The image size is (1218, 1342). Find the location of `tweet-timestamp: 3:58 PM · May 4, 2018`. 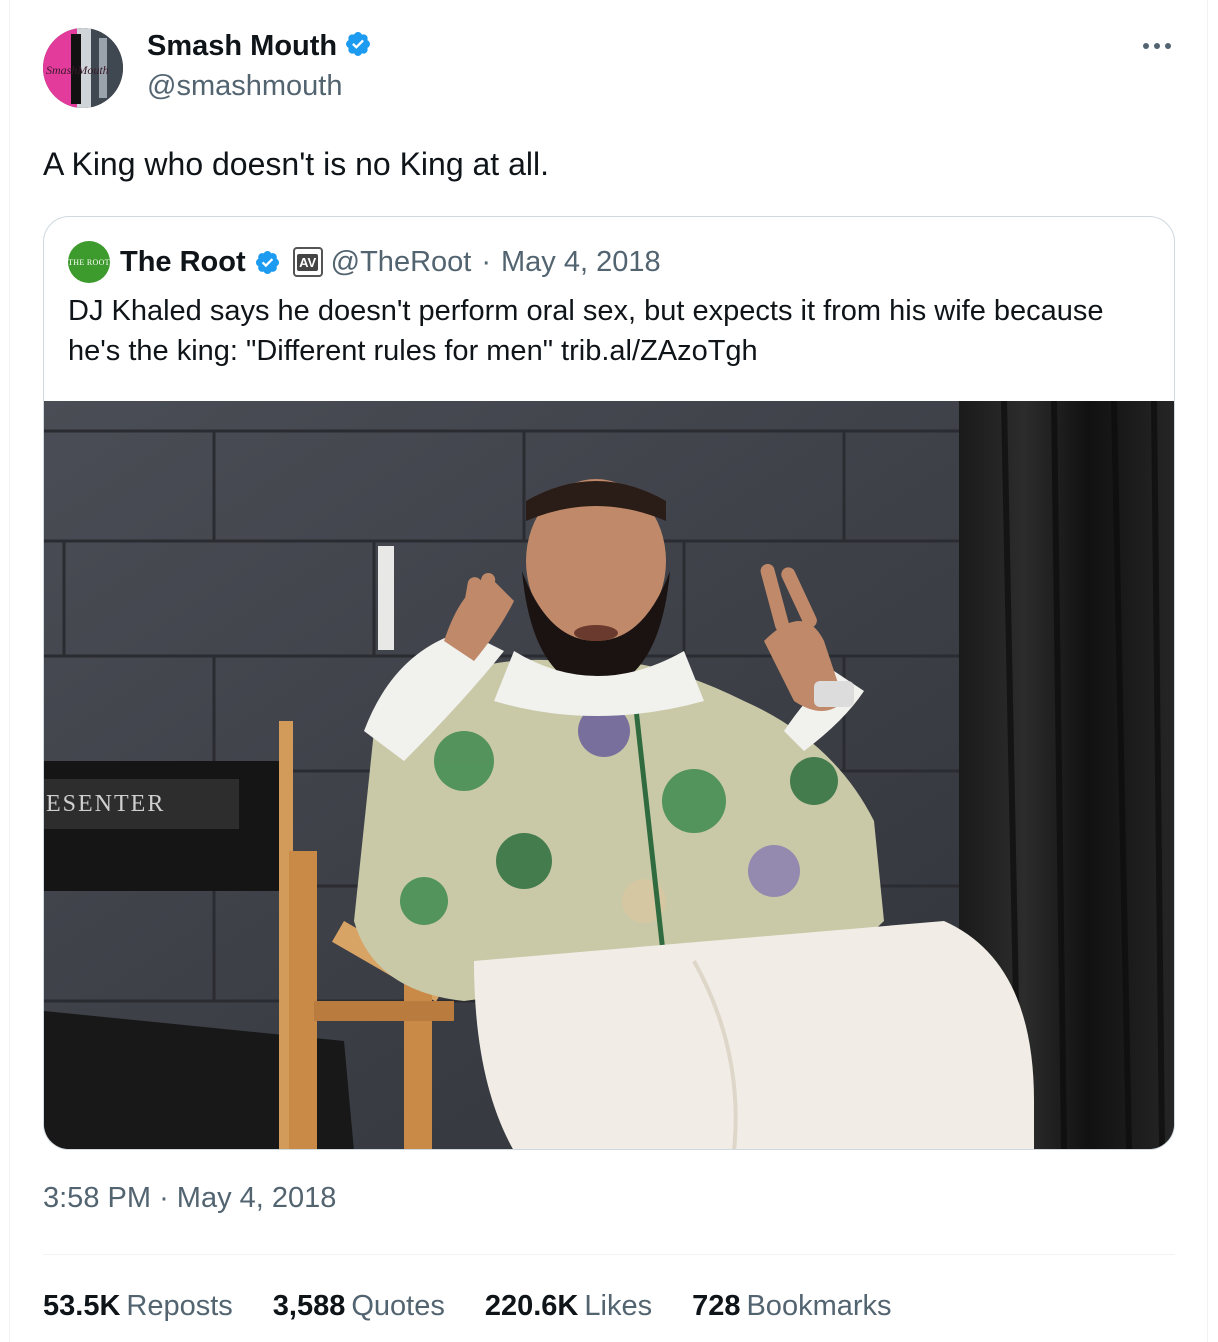

tweet-timestamp: 3:58 PM · May 4, 2018 is located at coordinates (189, 1198).